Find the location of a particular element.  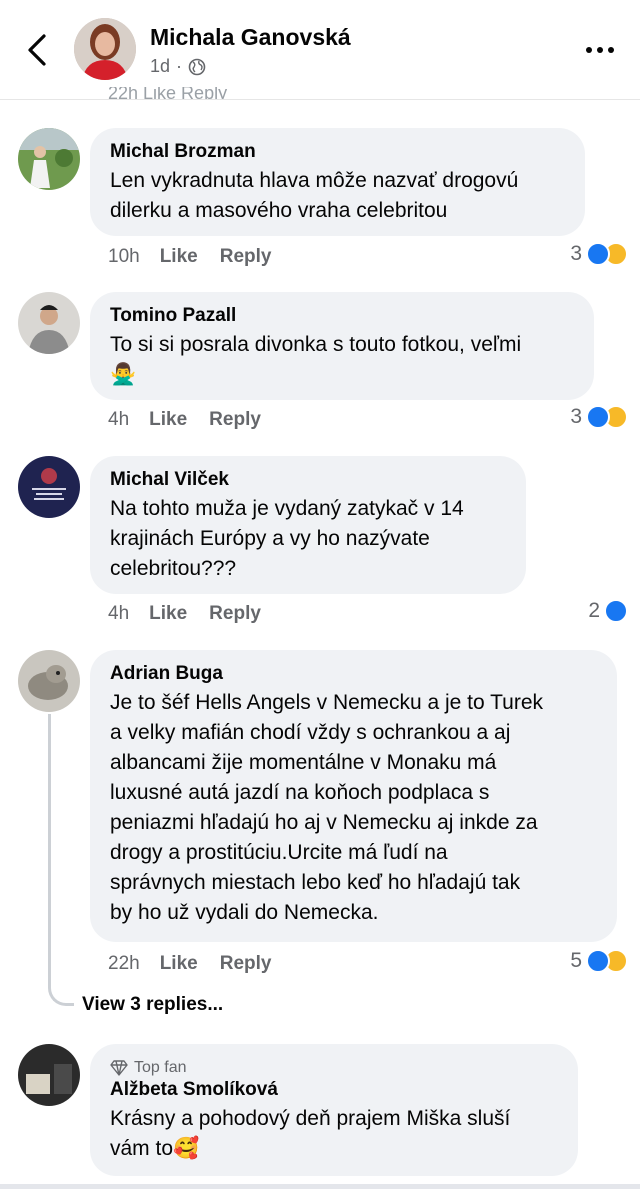

comment-text-line: 🙅‍♂️ is located at coordinates (123, 374).